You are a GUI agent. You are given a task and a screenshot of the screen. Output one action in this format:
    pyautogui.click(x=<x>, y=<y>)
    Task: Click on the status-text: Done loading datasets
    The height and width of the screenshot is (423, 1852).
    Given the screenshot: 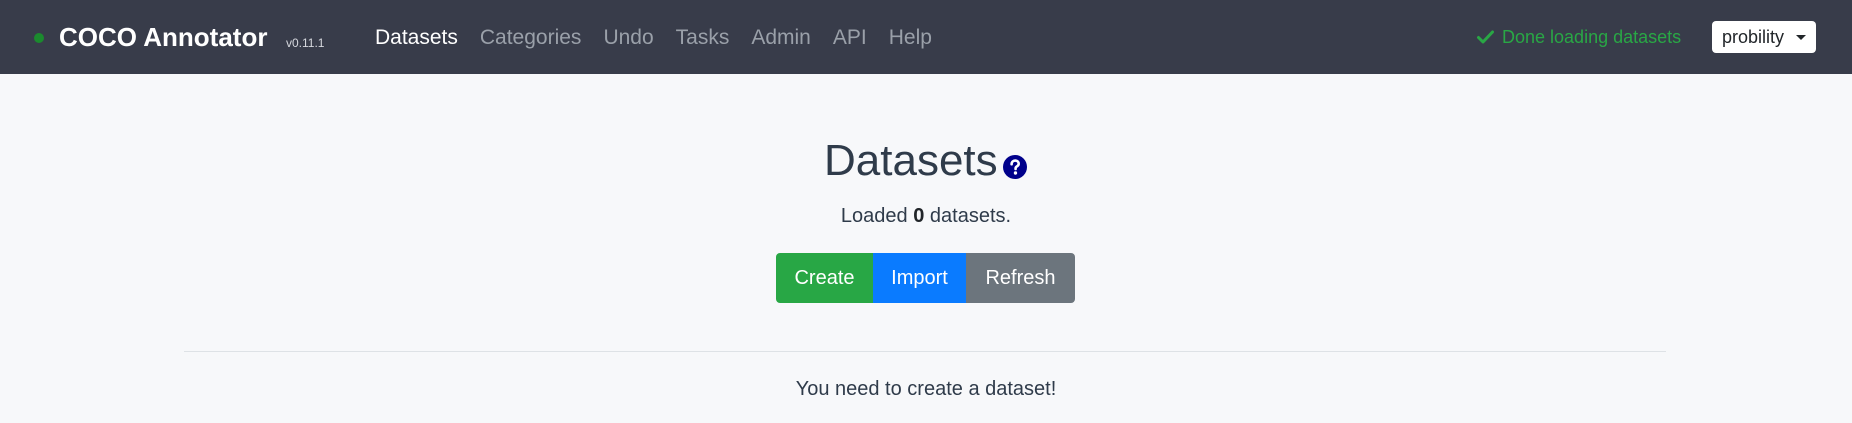 What is the action you would take?
    pyautogui.click(x=1592, y=37)
    